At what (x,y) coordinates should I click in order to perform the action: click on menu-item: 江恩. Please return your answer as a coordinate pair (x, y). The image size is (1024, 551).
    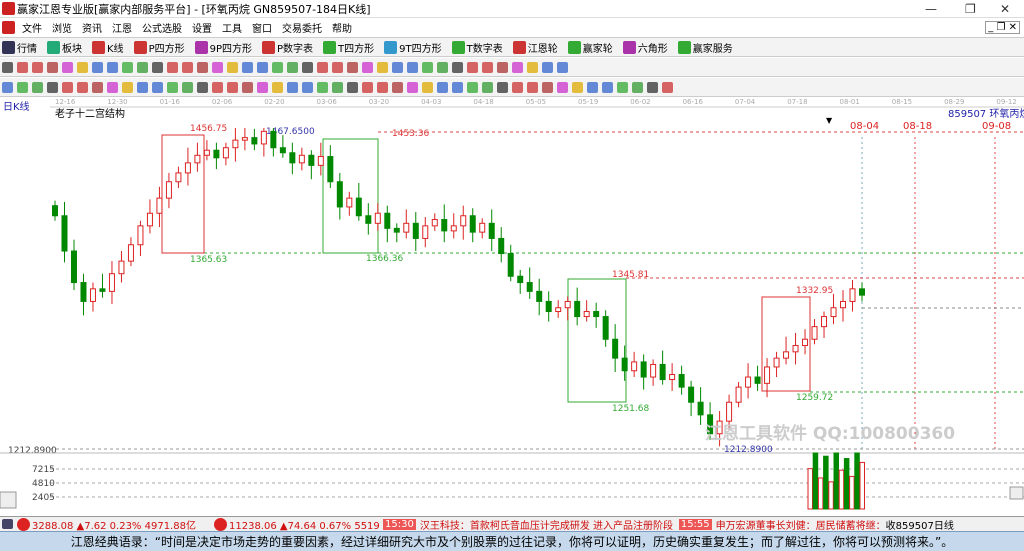
    Looking at the image, I should click on (122, 29).